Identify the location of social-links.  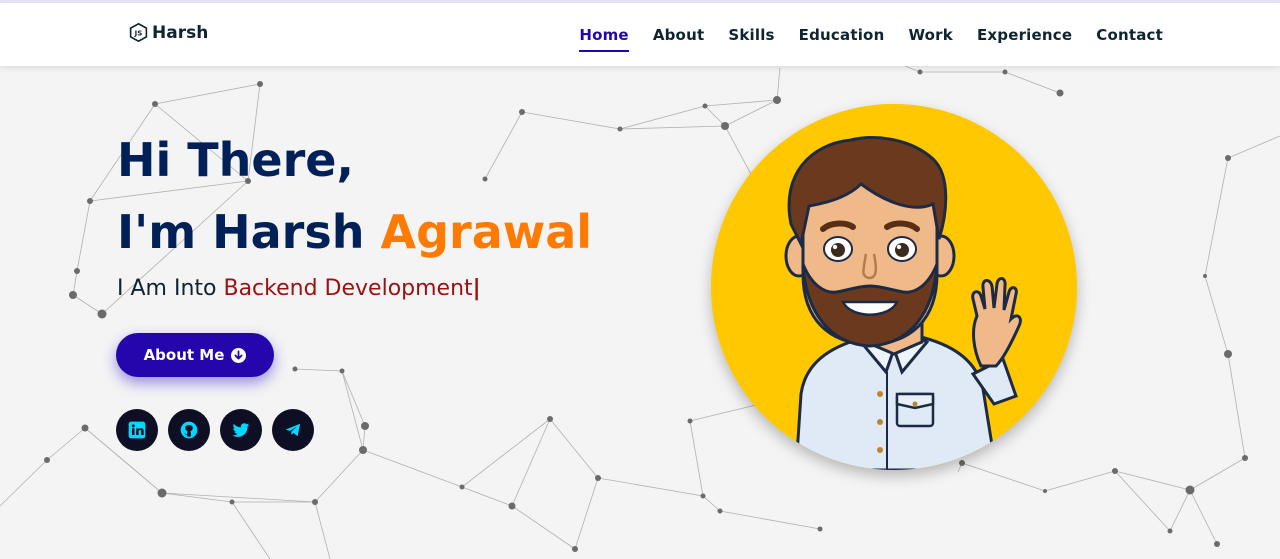
(215, 430).